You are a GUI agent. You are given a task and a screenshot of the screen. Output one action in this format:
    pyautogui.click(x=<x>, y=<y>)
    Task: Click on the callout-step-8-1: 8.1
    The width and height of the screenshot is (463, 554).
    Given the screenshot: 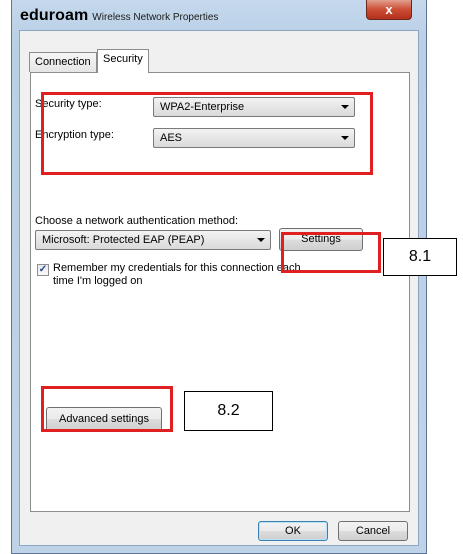 What is the action you would take?
    pyautogui.click(x=420, y=257)
    